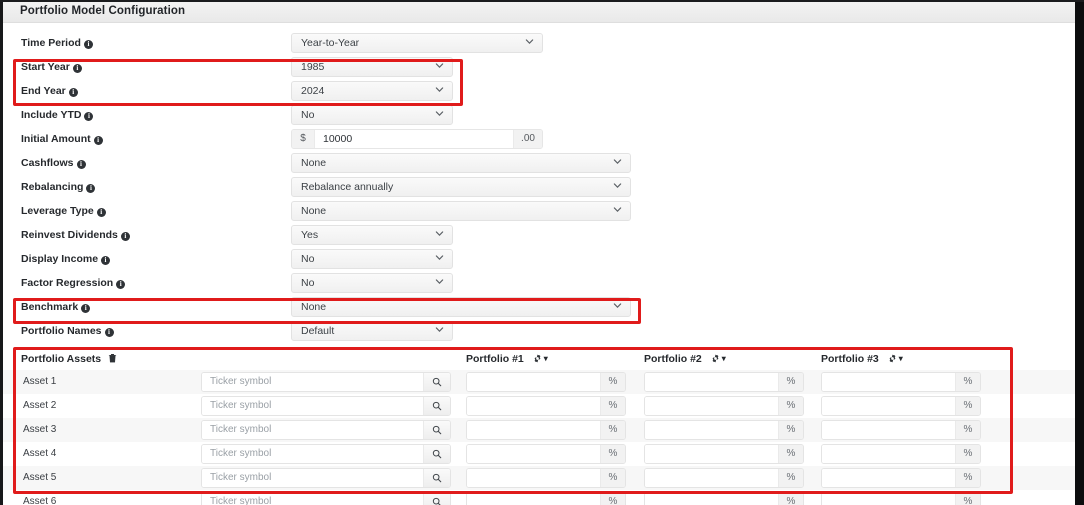 Image resolution: width=1084 pixels, height=505 pixels. I want to click on asset-row-label: Asset 1, so click(40, 381).